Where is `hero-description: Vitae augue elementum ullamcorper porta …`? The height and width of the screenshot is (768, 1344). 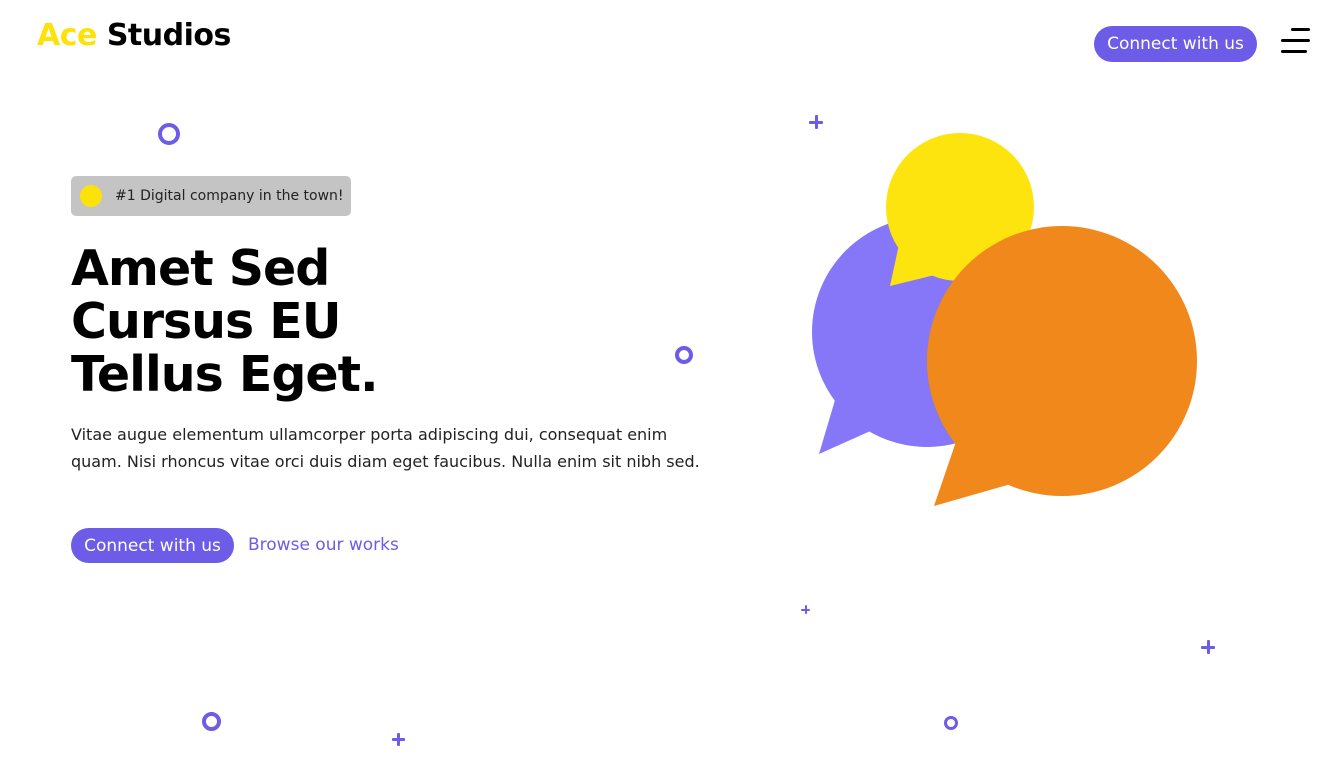 hero-description: Vitae augue elementum ullamcorper porta … is located at coordinates (385, 448).